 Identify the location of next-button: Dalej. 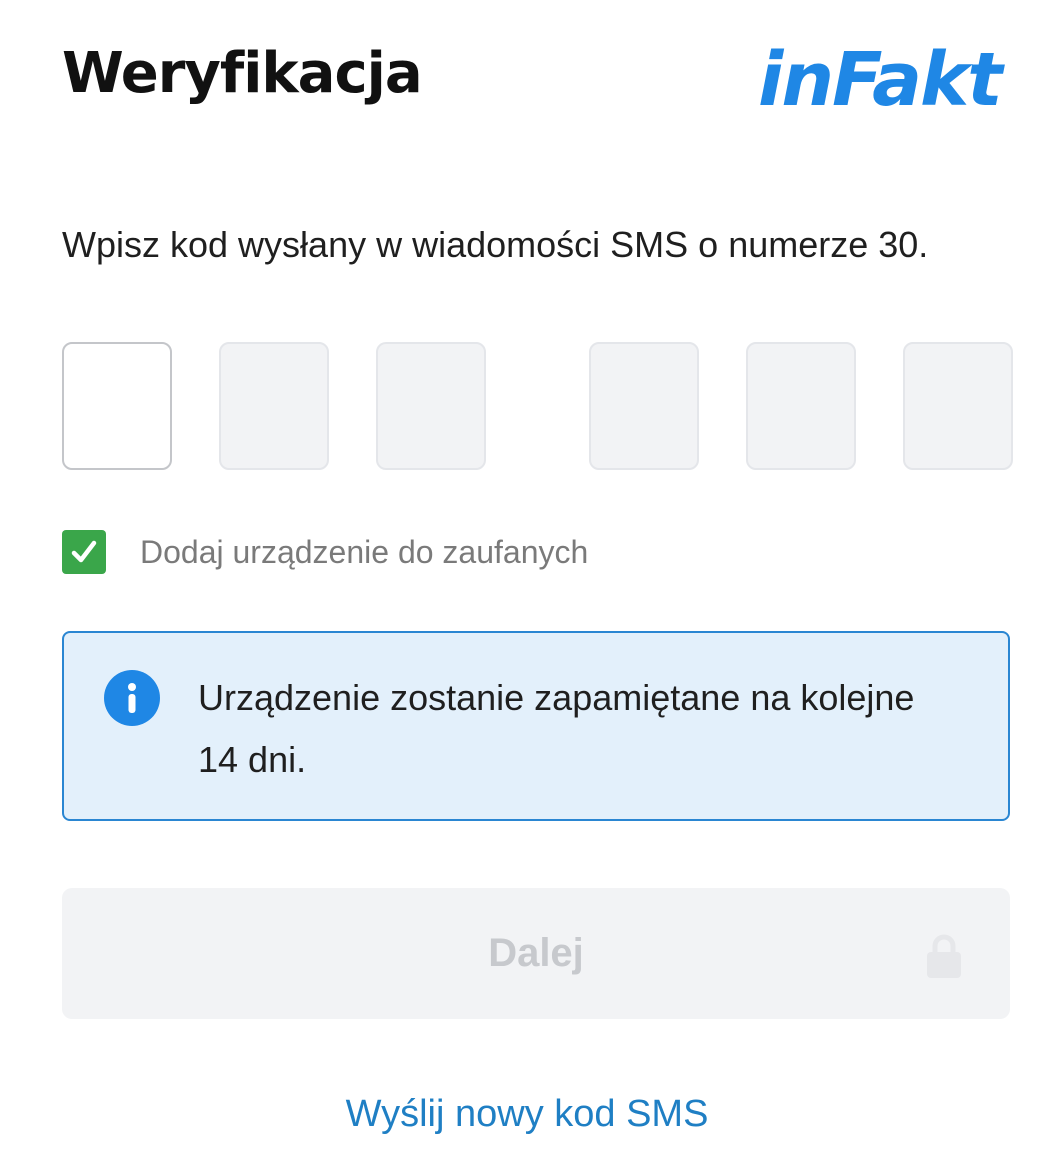
(536, 953).